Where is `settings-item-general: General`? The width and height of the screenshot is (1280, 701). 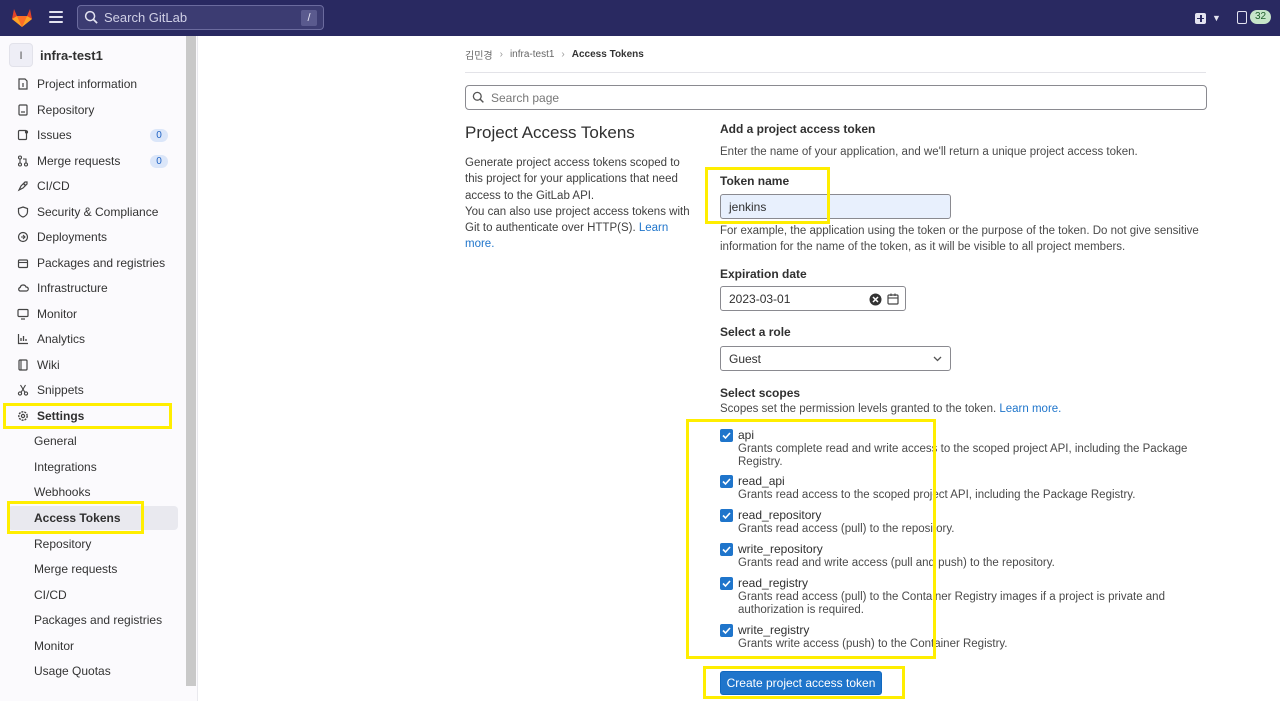
settings-item-general: General is located at coordinates (93, 441).